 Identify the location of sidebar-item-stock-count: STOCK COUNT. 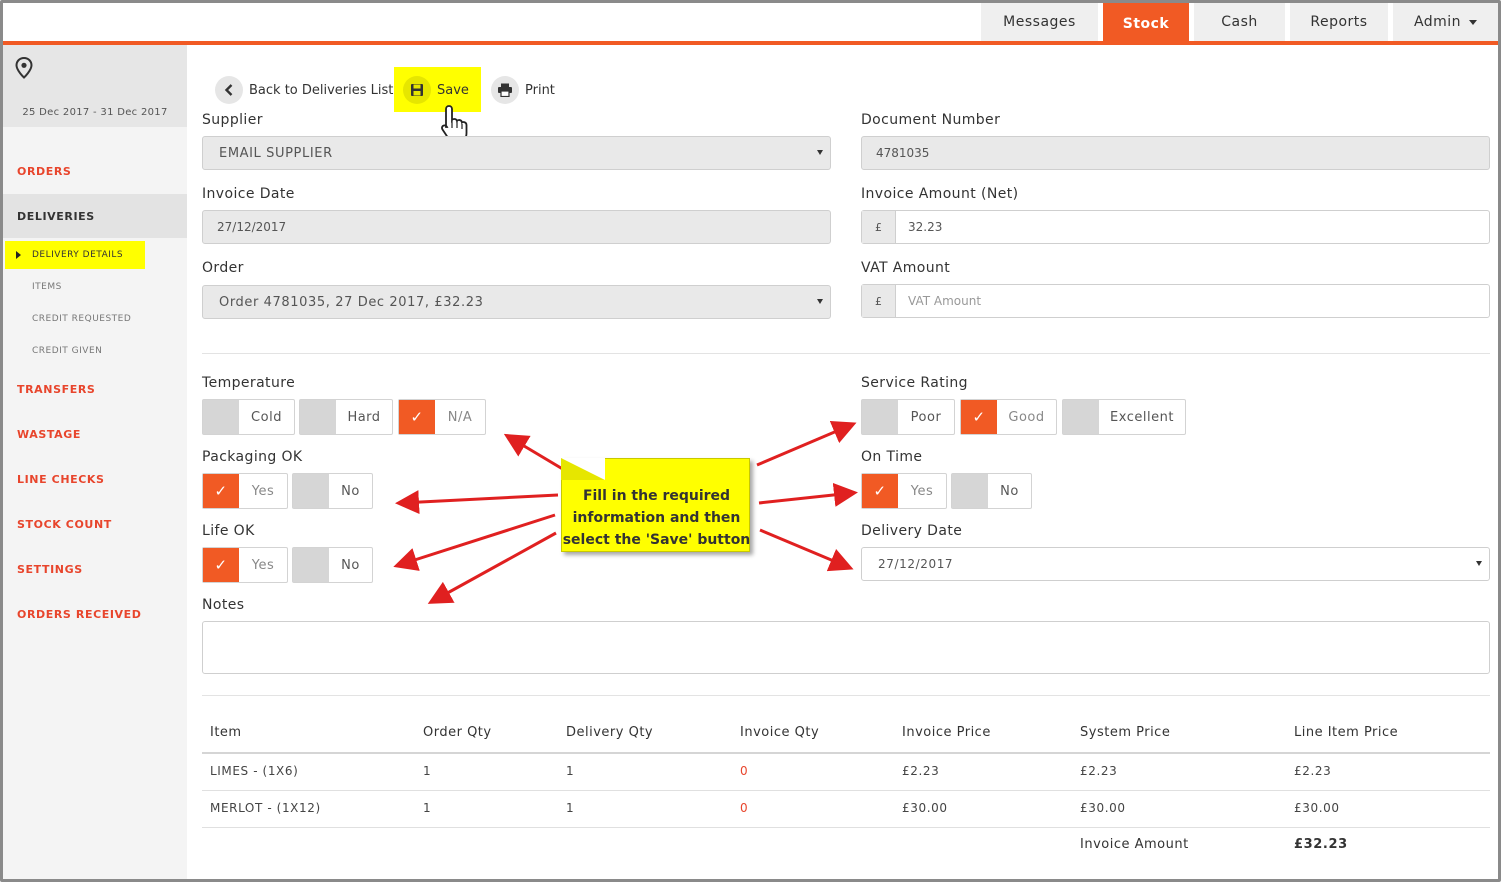
(95, 524).